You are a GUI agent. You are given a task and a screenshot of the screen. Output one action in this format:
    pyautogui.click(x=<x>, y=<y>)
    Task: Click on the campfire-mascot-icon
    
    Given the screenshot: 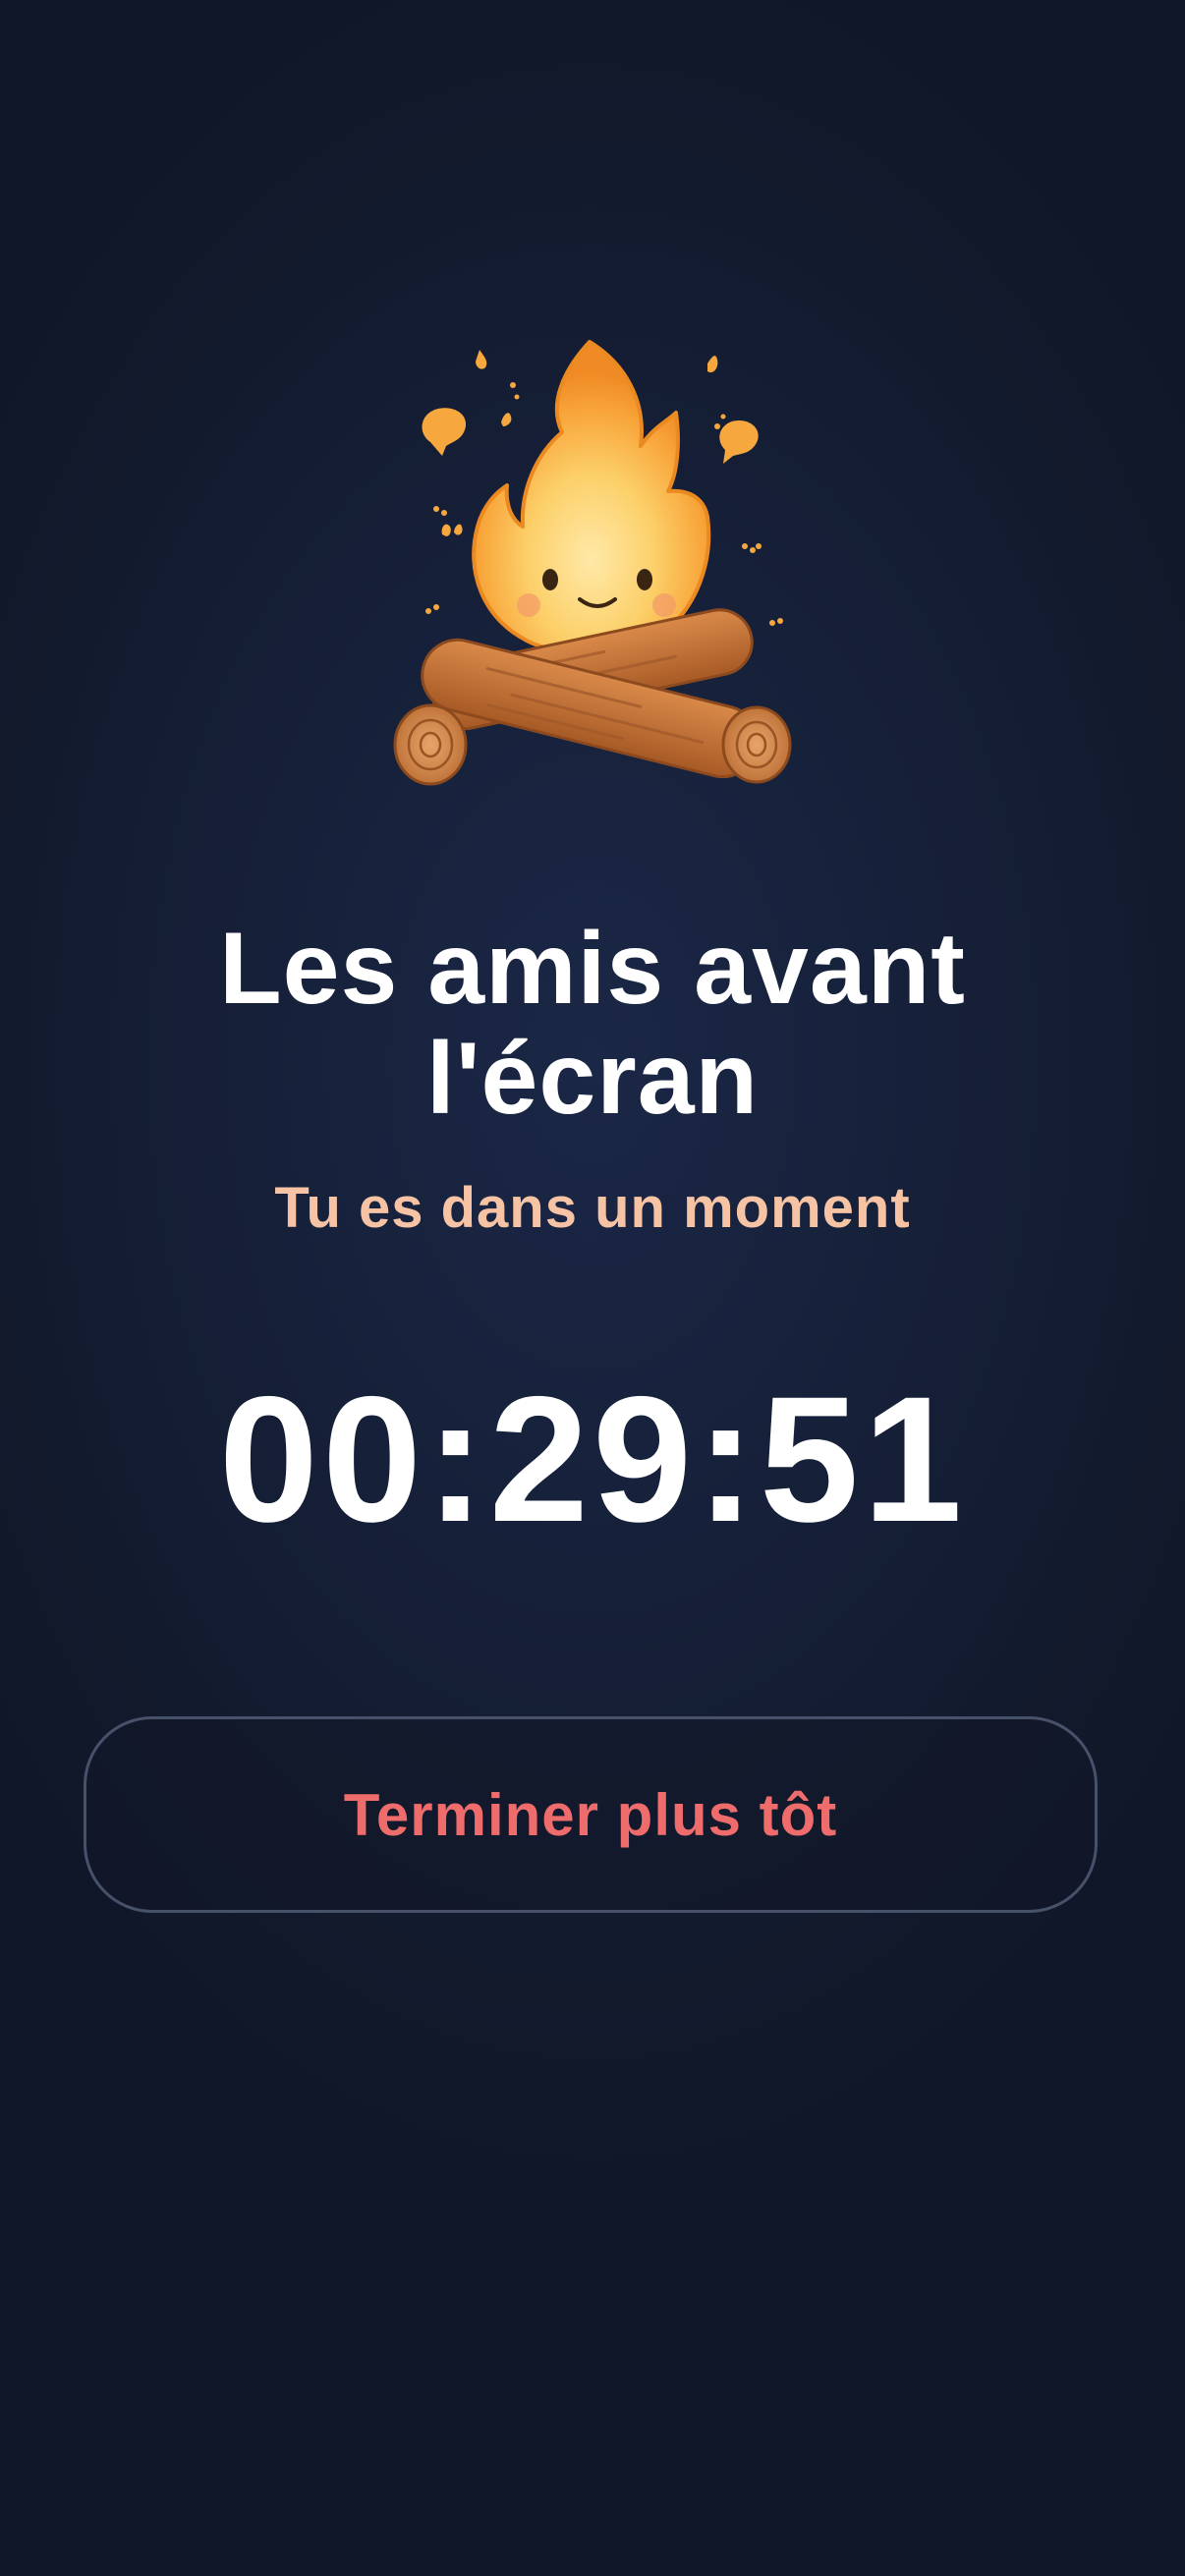 What is the action you would take?
    pyautogui.click(x=594, y=560)
    